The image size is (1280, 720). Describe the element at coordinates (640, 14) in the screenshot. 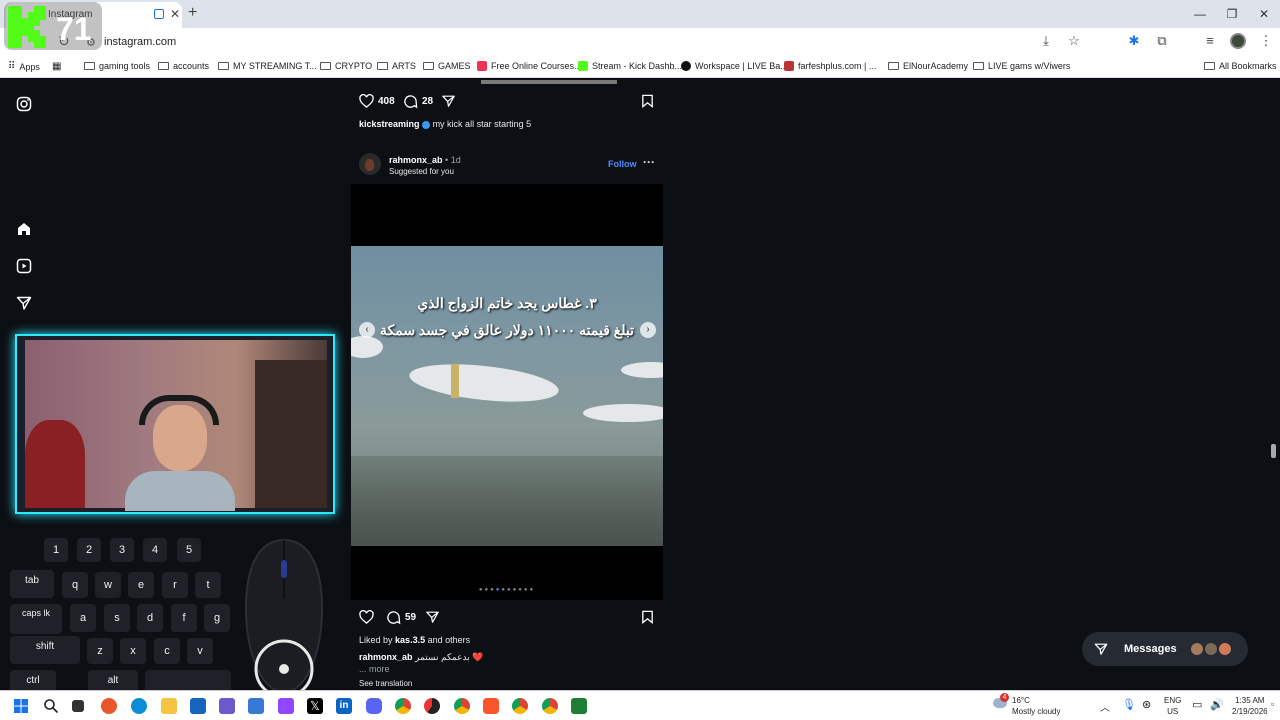

I see `tab-strip: Instagram ✕ + — ❐ ✕` at that location.